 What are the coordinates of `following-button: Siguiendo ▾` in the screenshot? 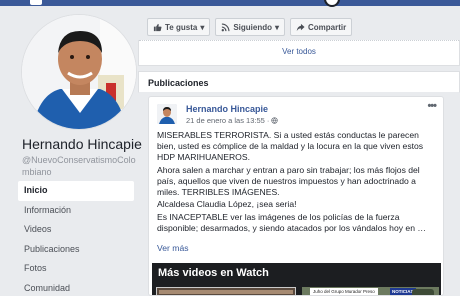 It's located at (250, 27).